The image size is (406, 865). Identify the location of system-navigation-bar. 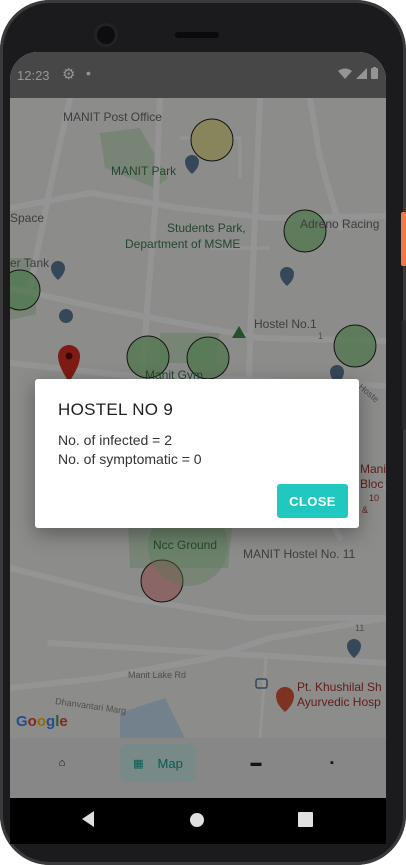
(198, 821).